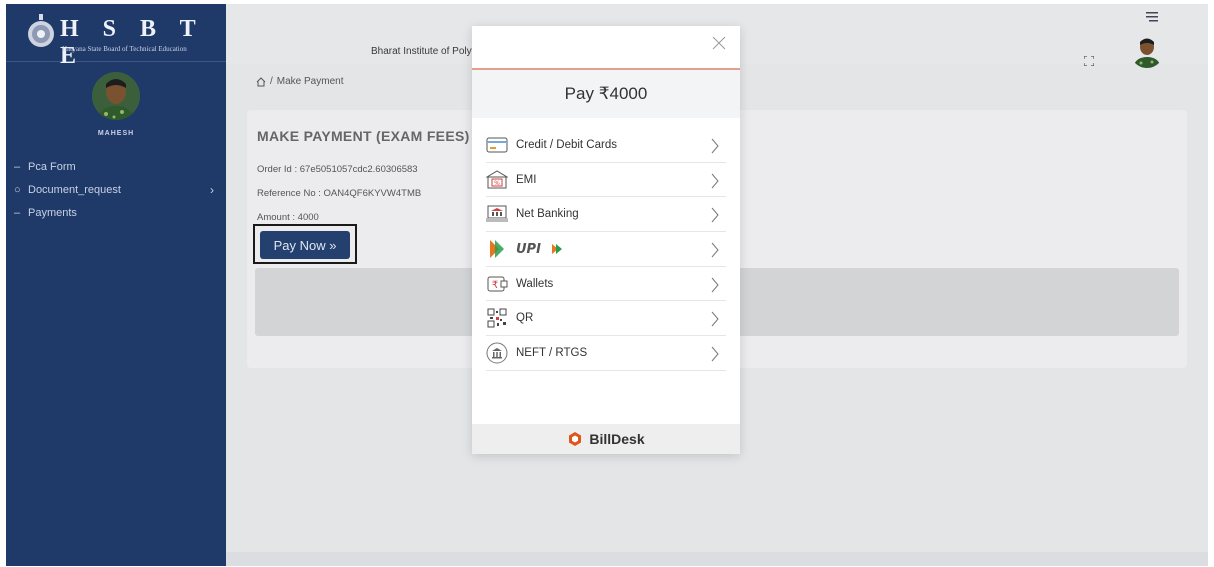 The width and height of the screenshot is (1214, 567). I want to click on upi-logo: UPI, so click(539, 249).